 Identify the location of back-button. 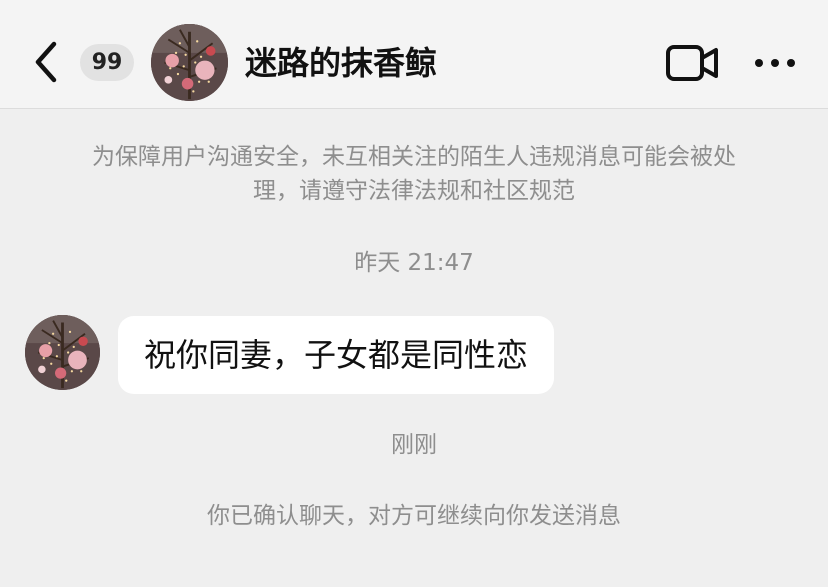
(46, 62).